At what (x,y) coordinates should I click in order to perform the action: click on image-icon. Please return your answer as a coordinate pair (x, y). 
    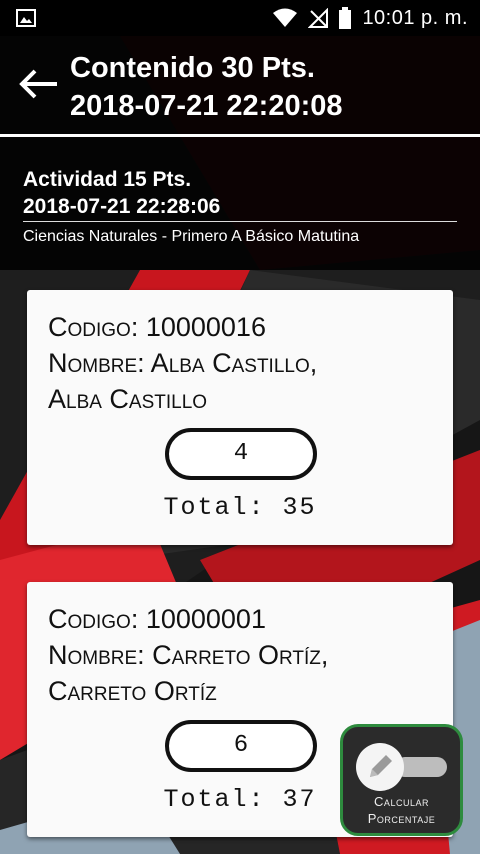
    Looking at the image, I should click on (26, 18).